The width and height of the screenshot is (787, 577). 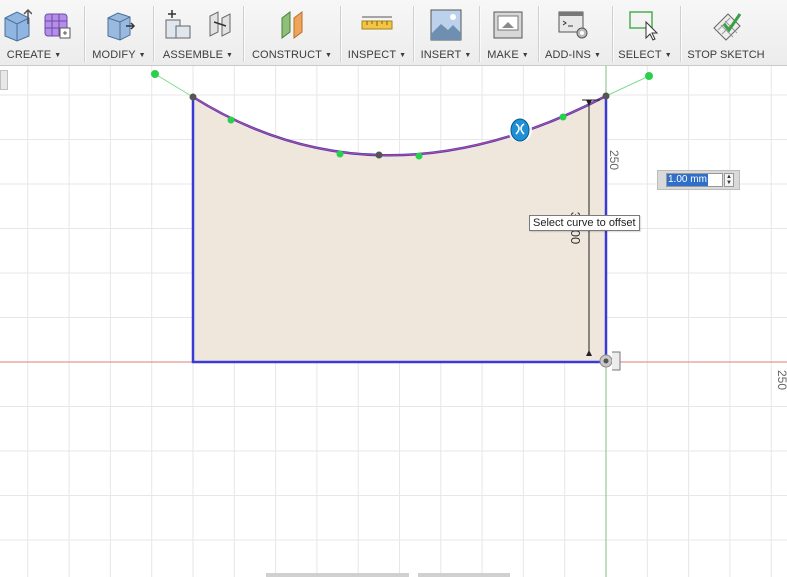 What do you see at coordinates (627, 86) in the screenshot?
I see `tangent-handle-right` at bounding box center [627, 86].